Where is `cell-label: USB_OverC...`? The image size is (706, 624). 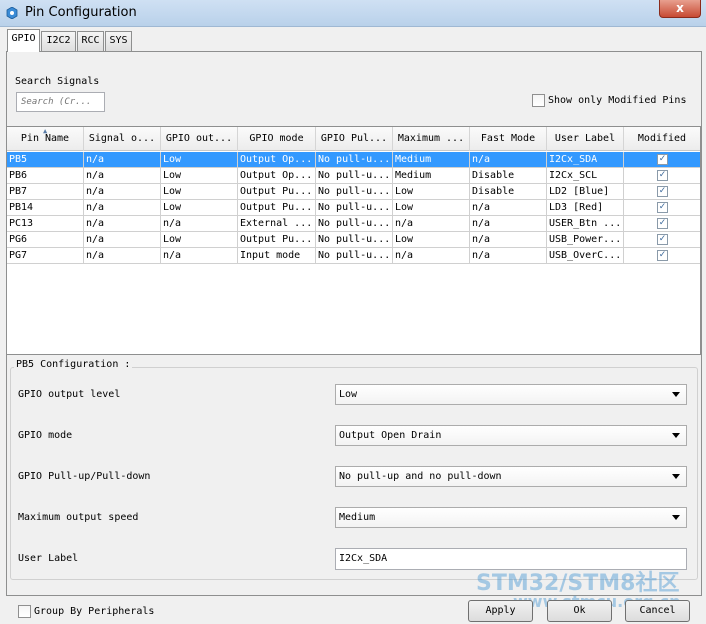
cell-label: USB_OverC... is located at coordinates (585, 255).